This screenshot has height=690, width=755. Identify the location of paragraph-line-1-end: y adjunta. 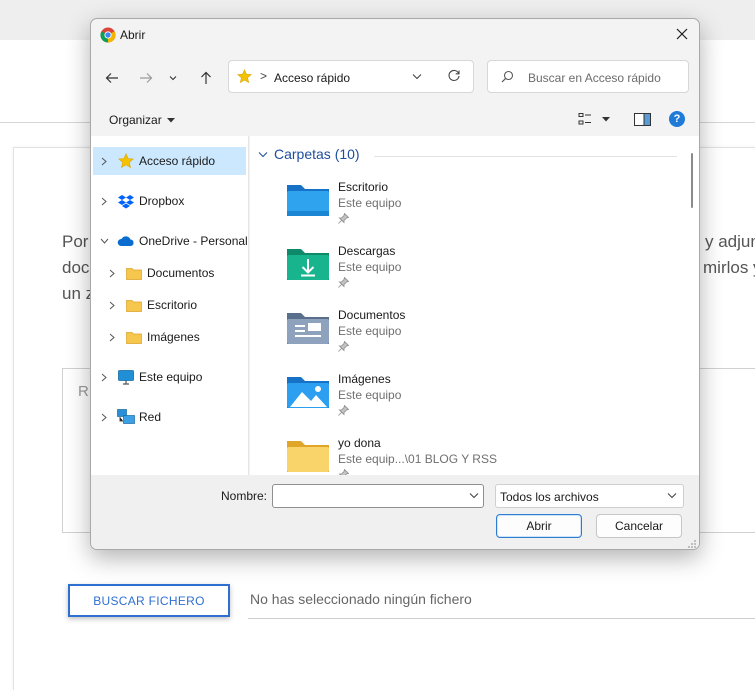
(730, 241).